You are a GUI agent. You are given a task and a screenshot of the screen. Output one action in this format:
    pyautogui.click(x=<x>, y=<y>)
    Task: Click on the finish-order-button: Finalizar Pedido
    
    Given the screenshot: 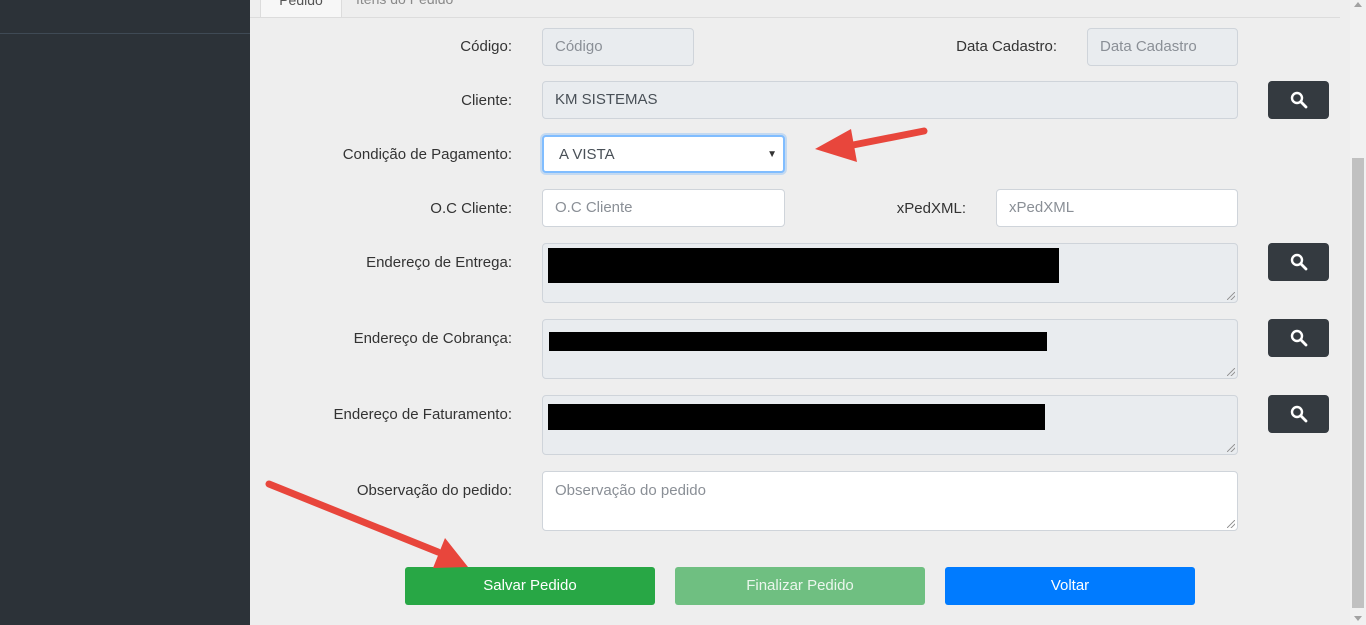 What is the action you would take?
    pyautogui.click(x=800, y=586)
    